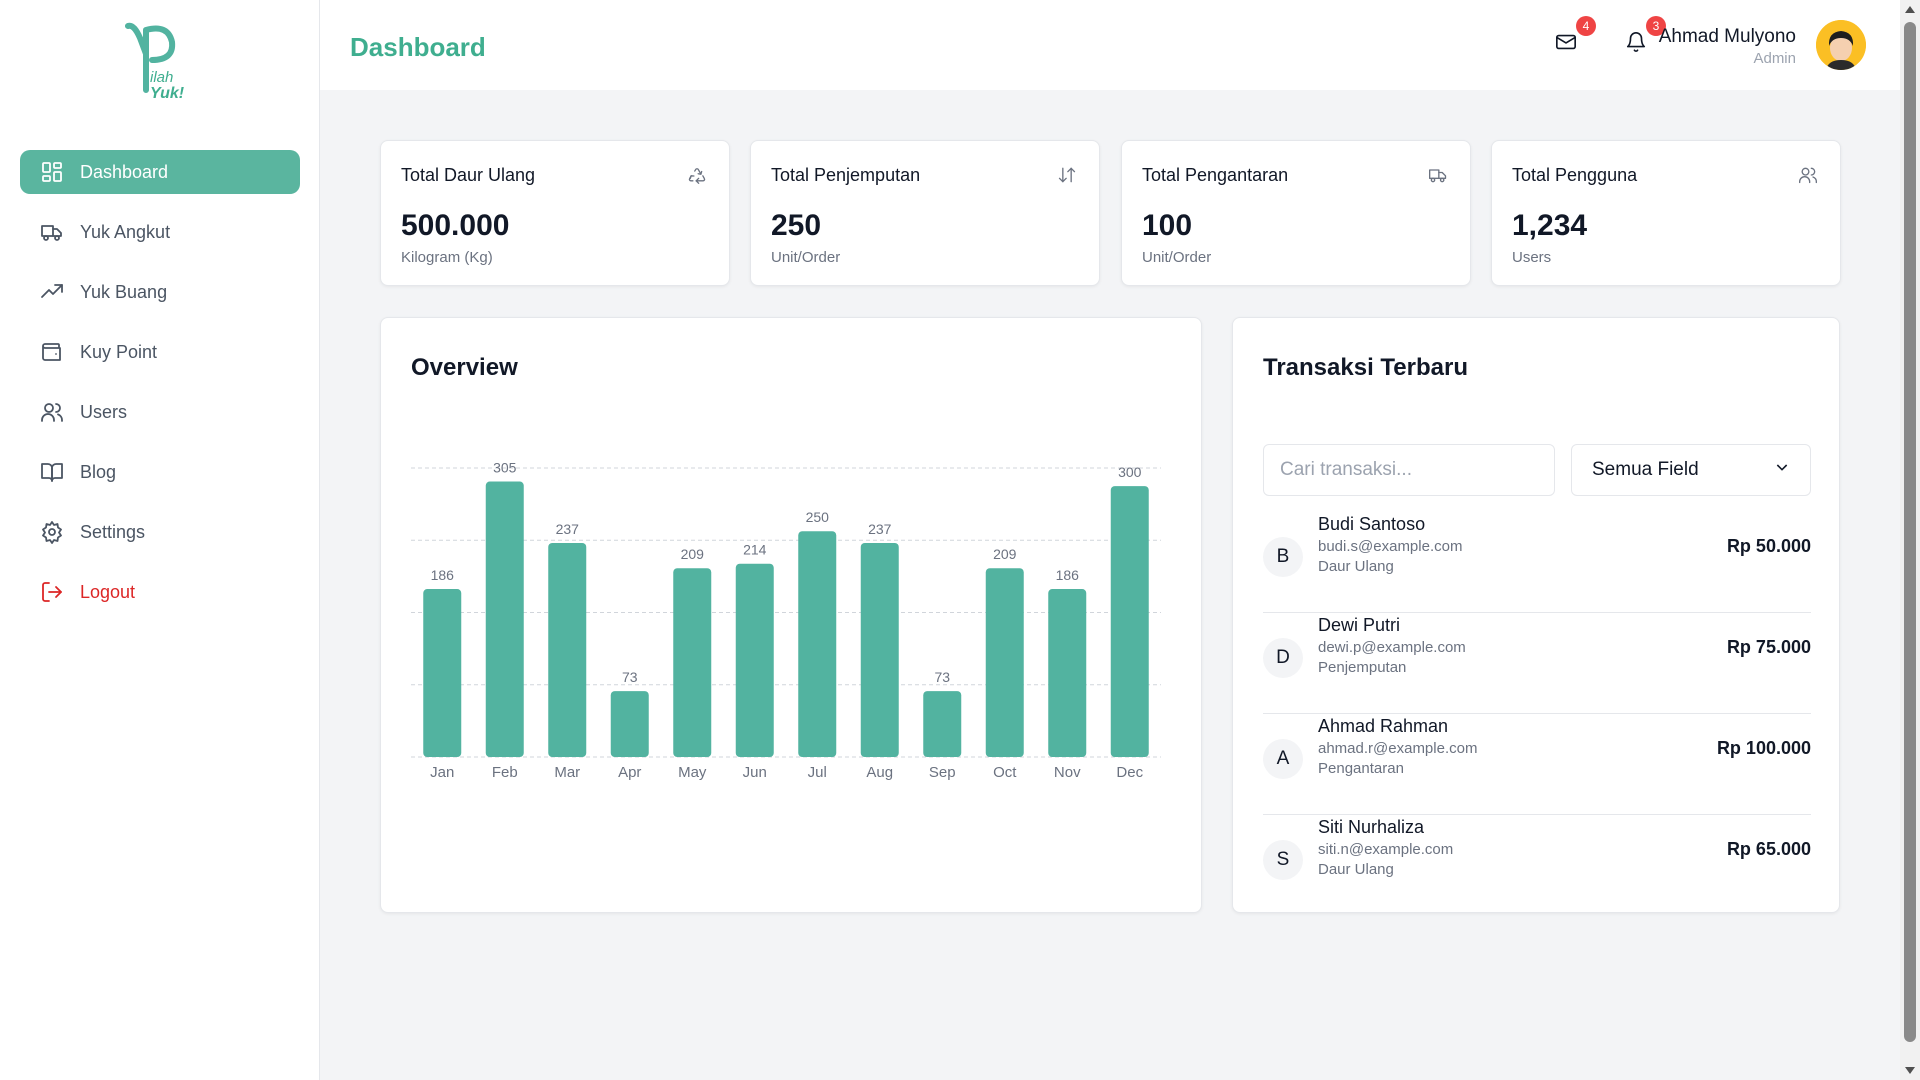  What do you see at coordinates (1409, 470) in the screenshot?
I see `transaction-search-input` at bounding box center [1409, 470].